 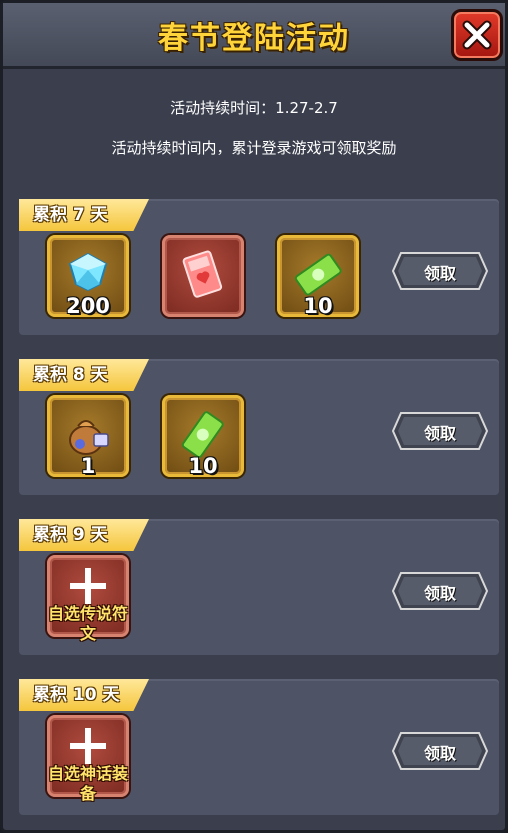 What do you see at coordinates (87, 623) in the screenshot?
I see `item-label: 自选传说符文` at bounding box center [87, 623].